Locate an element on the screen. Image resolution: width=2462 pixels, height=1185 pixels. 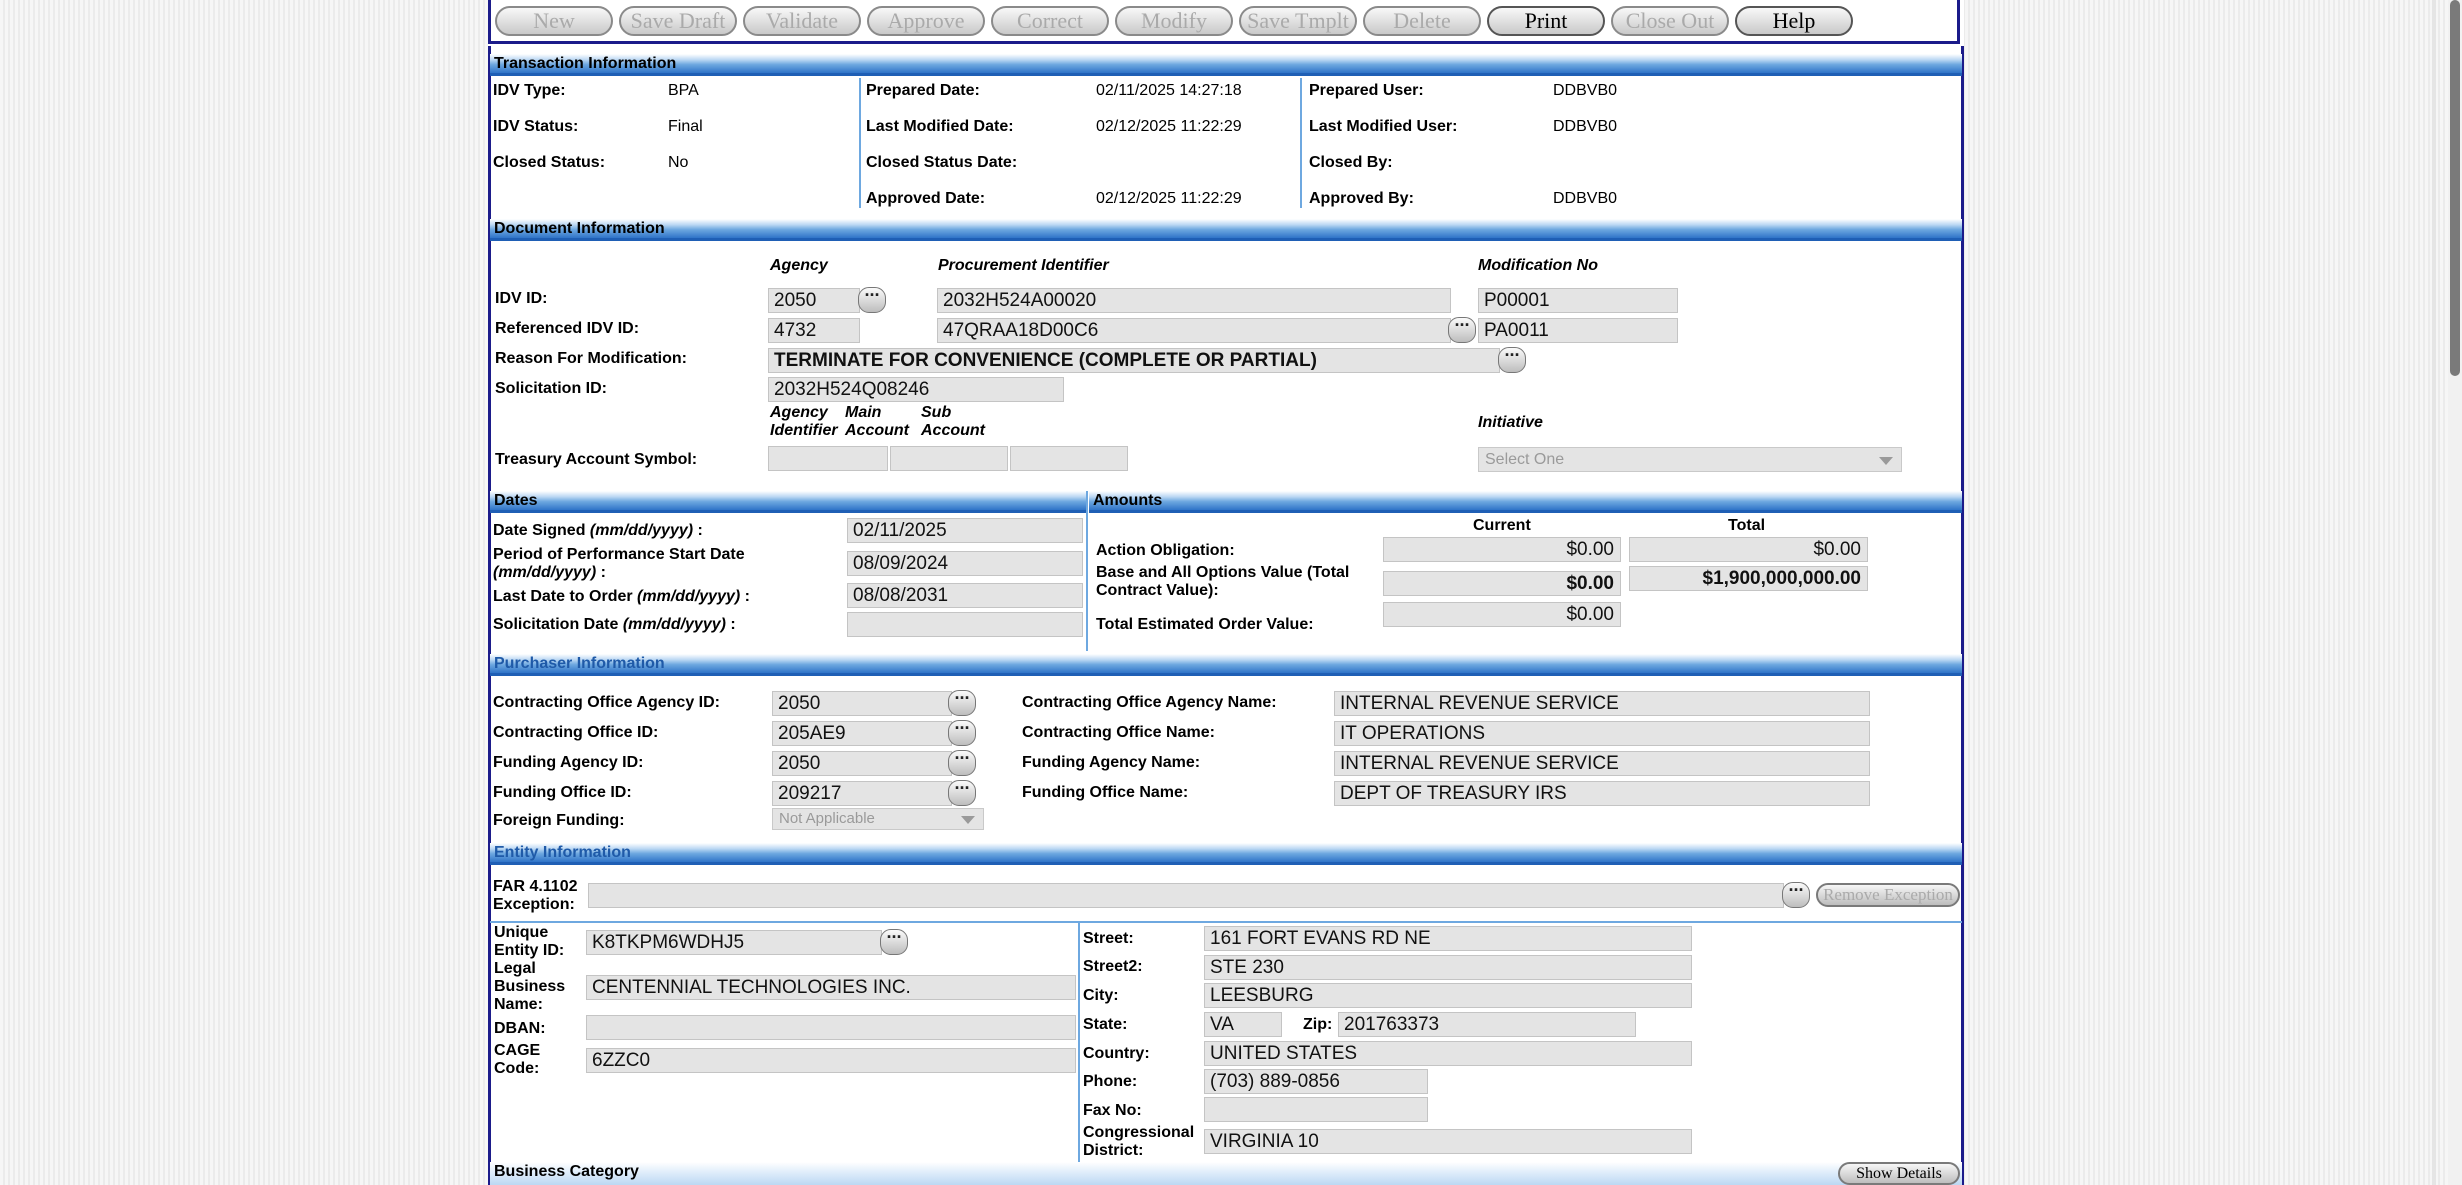
street-field: 161 FORT EVANS RD NE is located at coordinates (1448, 938).